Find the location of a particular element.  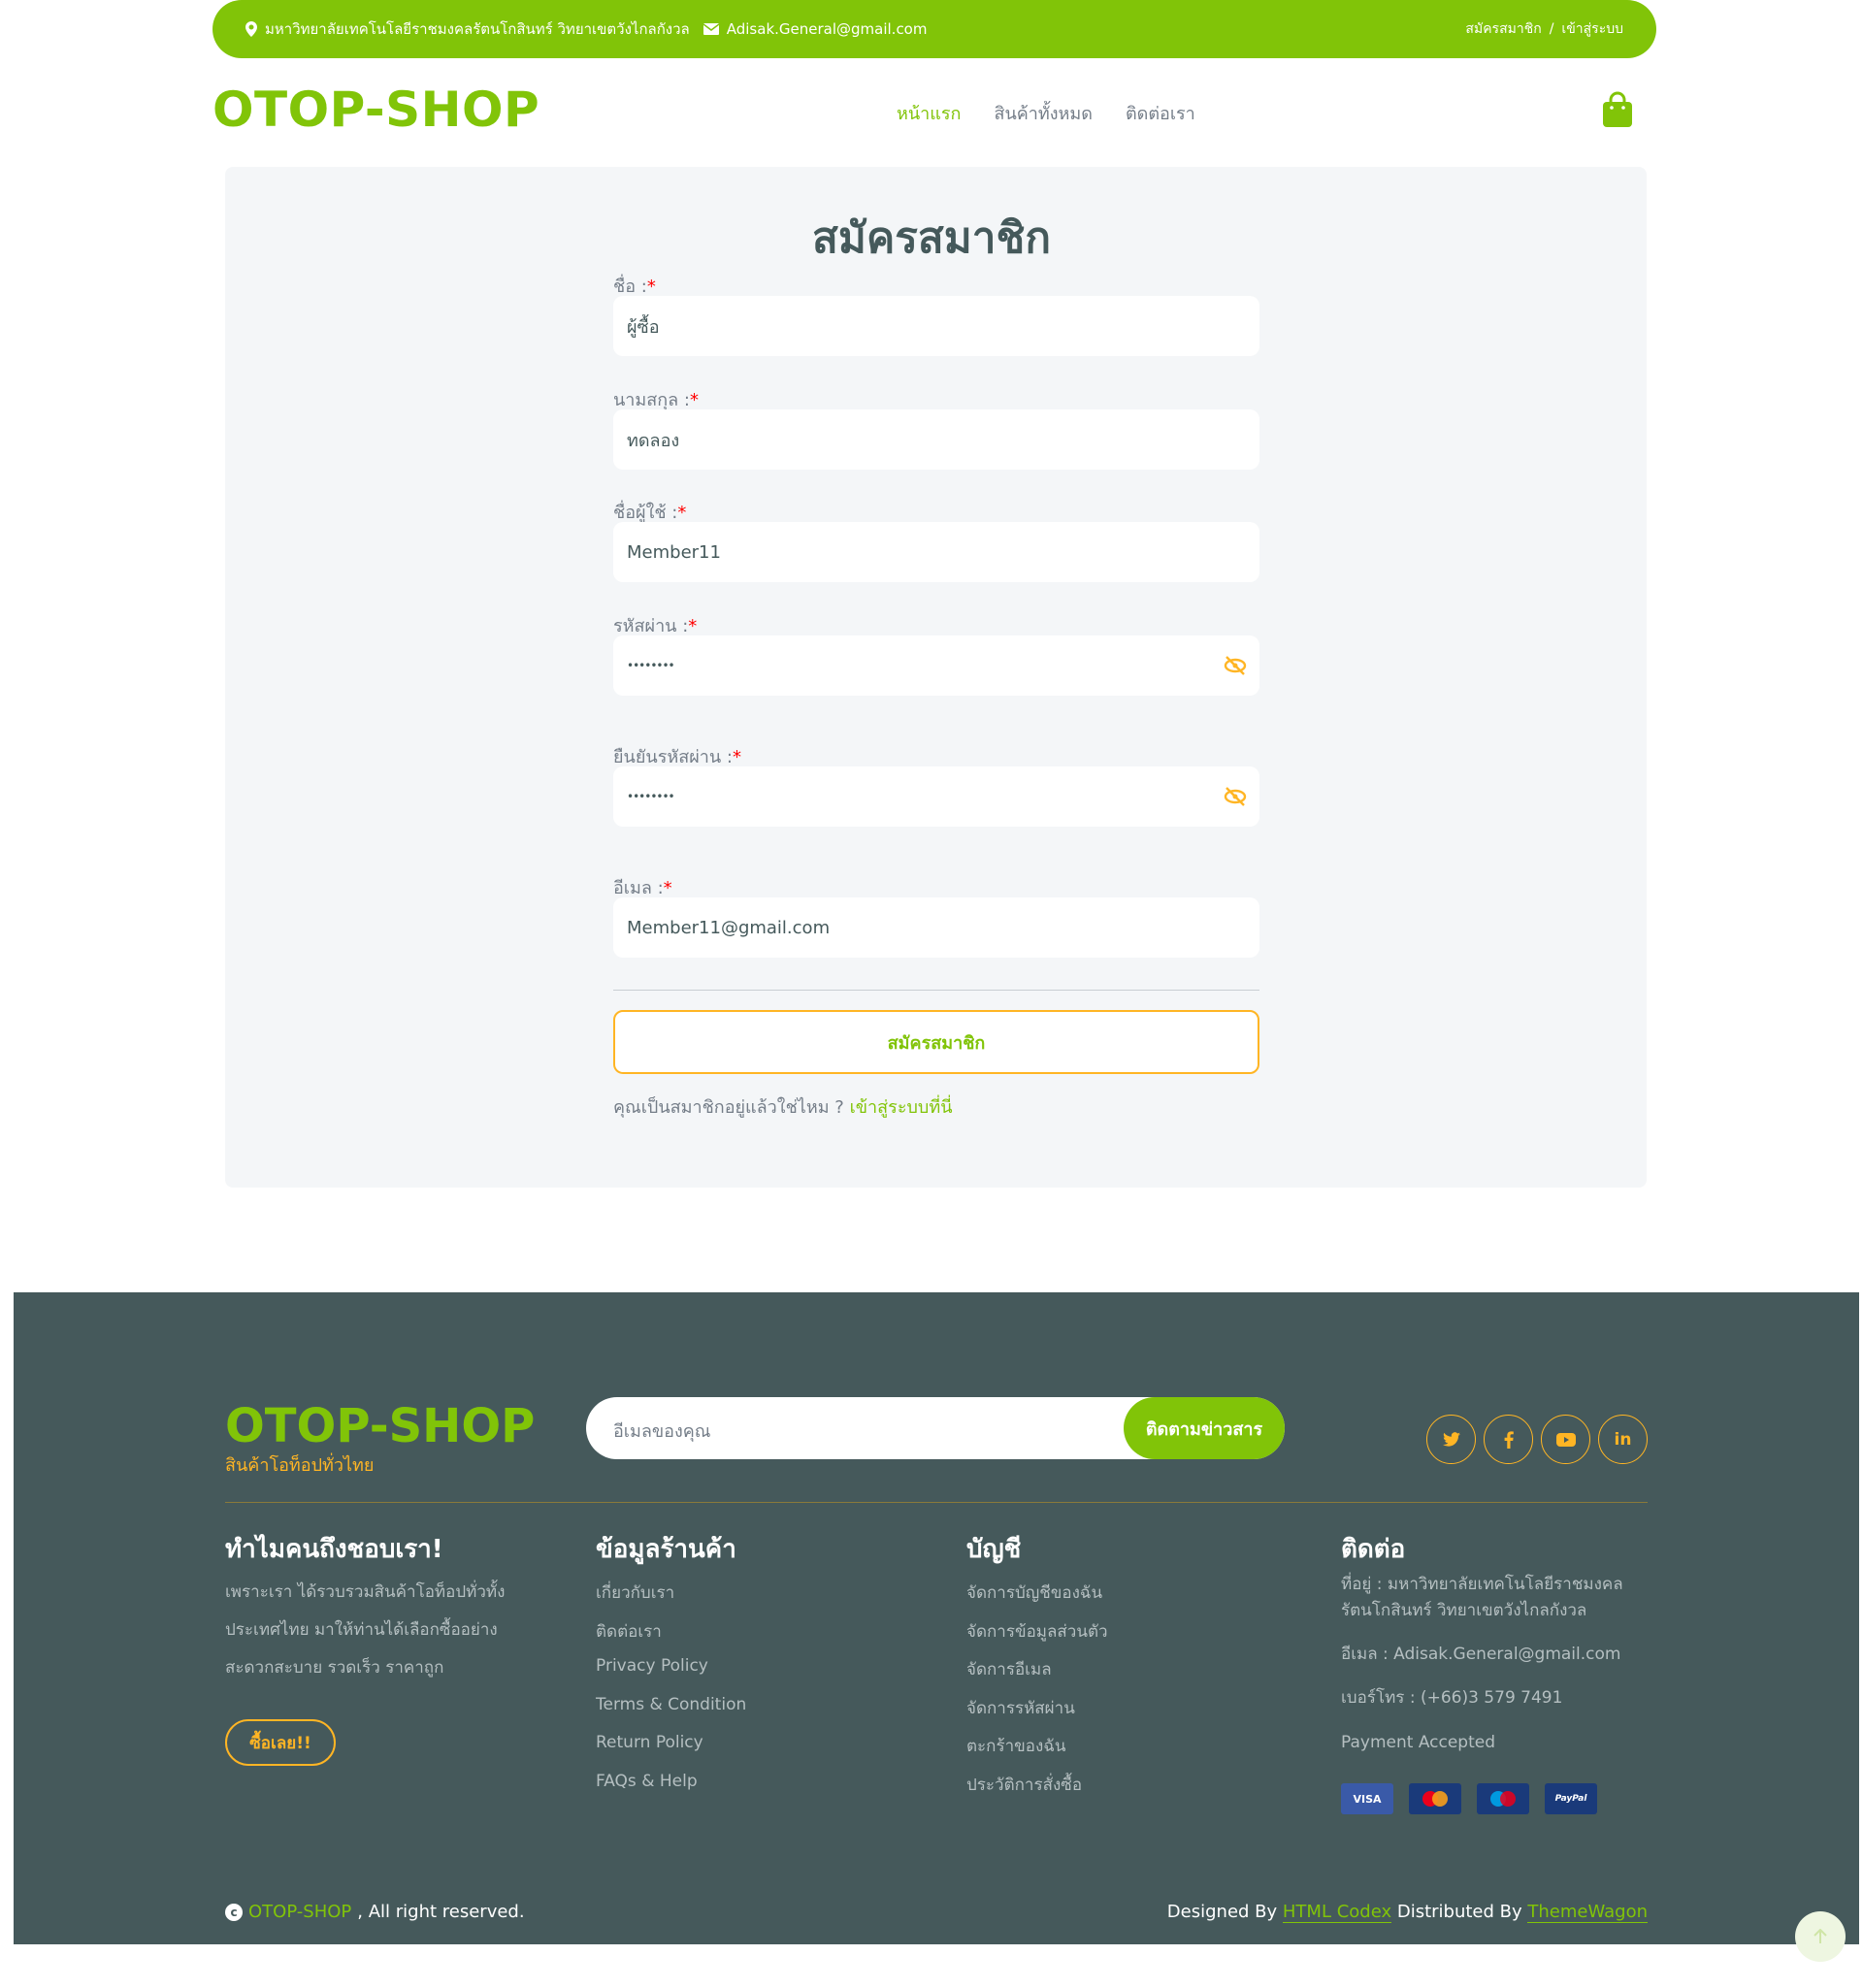

top-bar-auth: สมัครสมาชิก / เข้าสู่ระบบ is located at coordinates (1544, 29).